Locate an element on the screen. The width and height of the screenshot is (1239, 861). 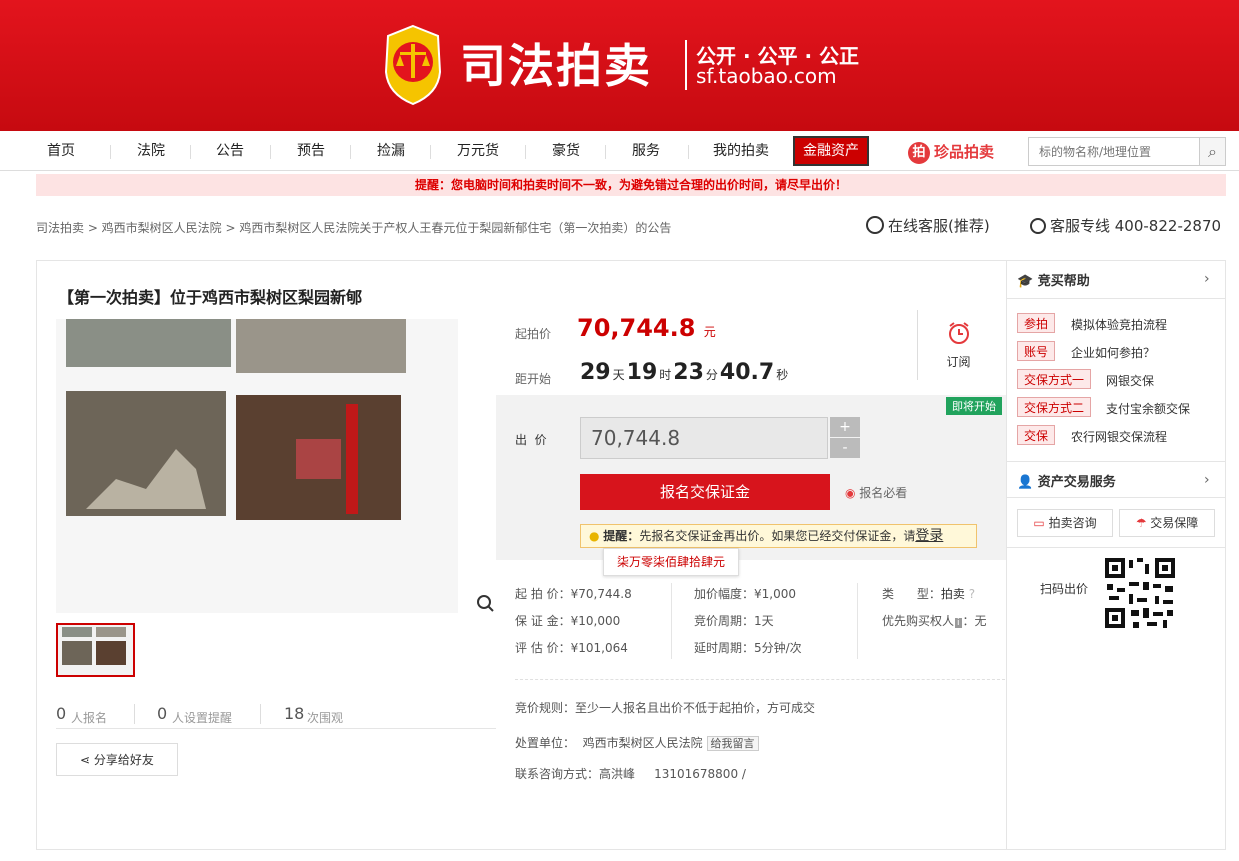
detail-priority-value: ：无 is located at coordinates (974, 621).